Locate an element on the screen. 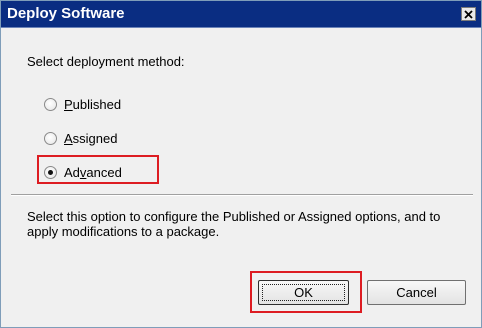  radio-published: Published is located at coordinates (82, 104).